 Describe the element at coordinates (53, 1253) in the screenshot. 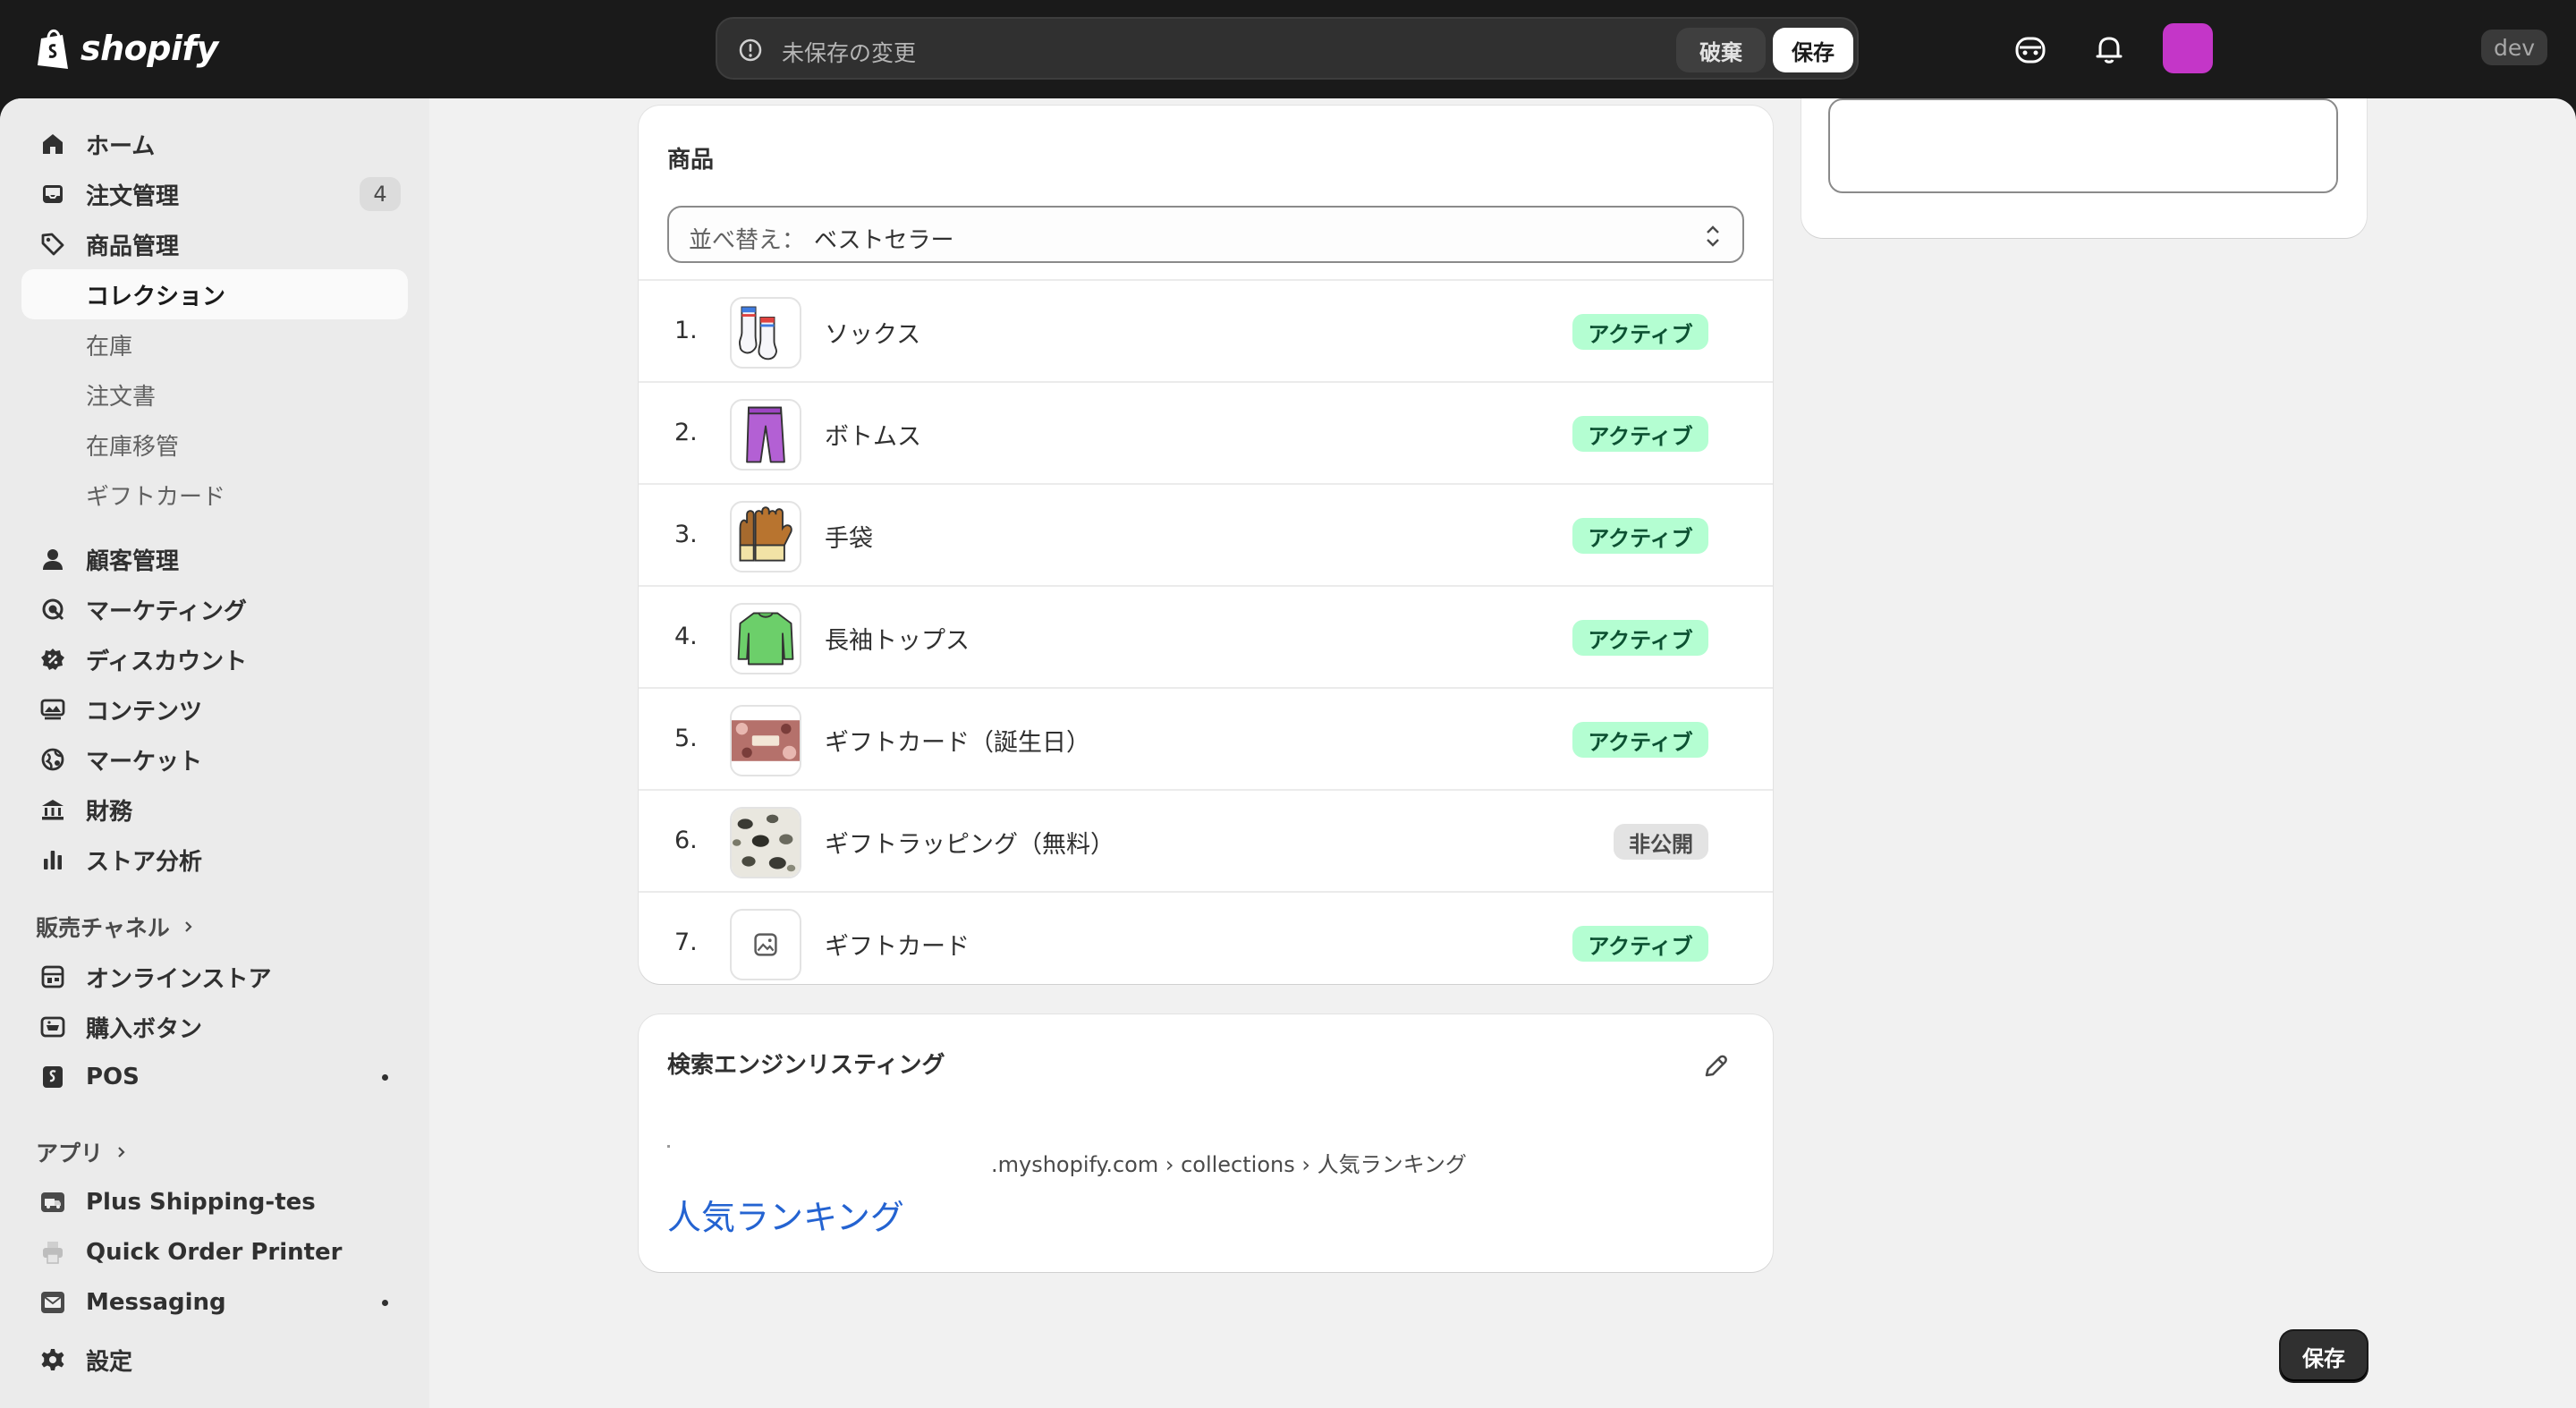

I see `printer-app-icon` at that location.